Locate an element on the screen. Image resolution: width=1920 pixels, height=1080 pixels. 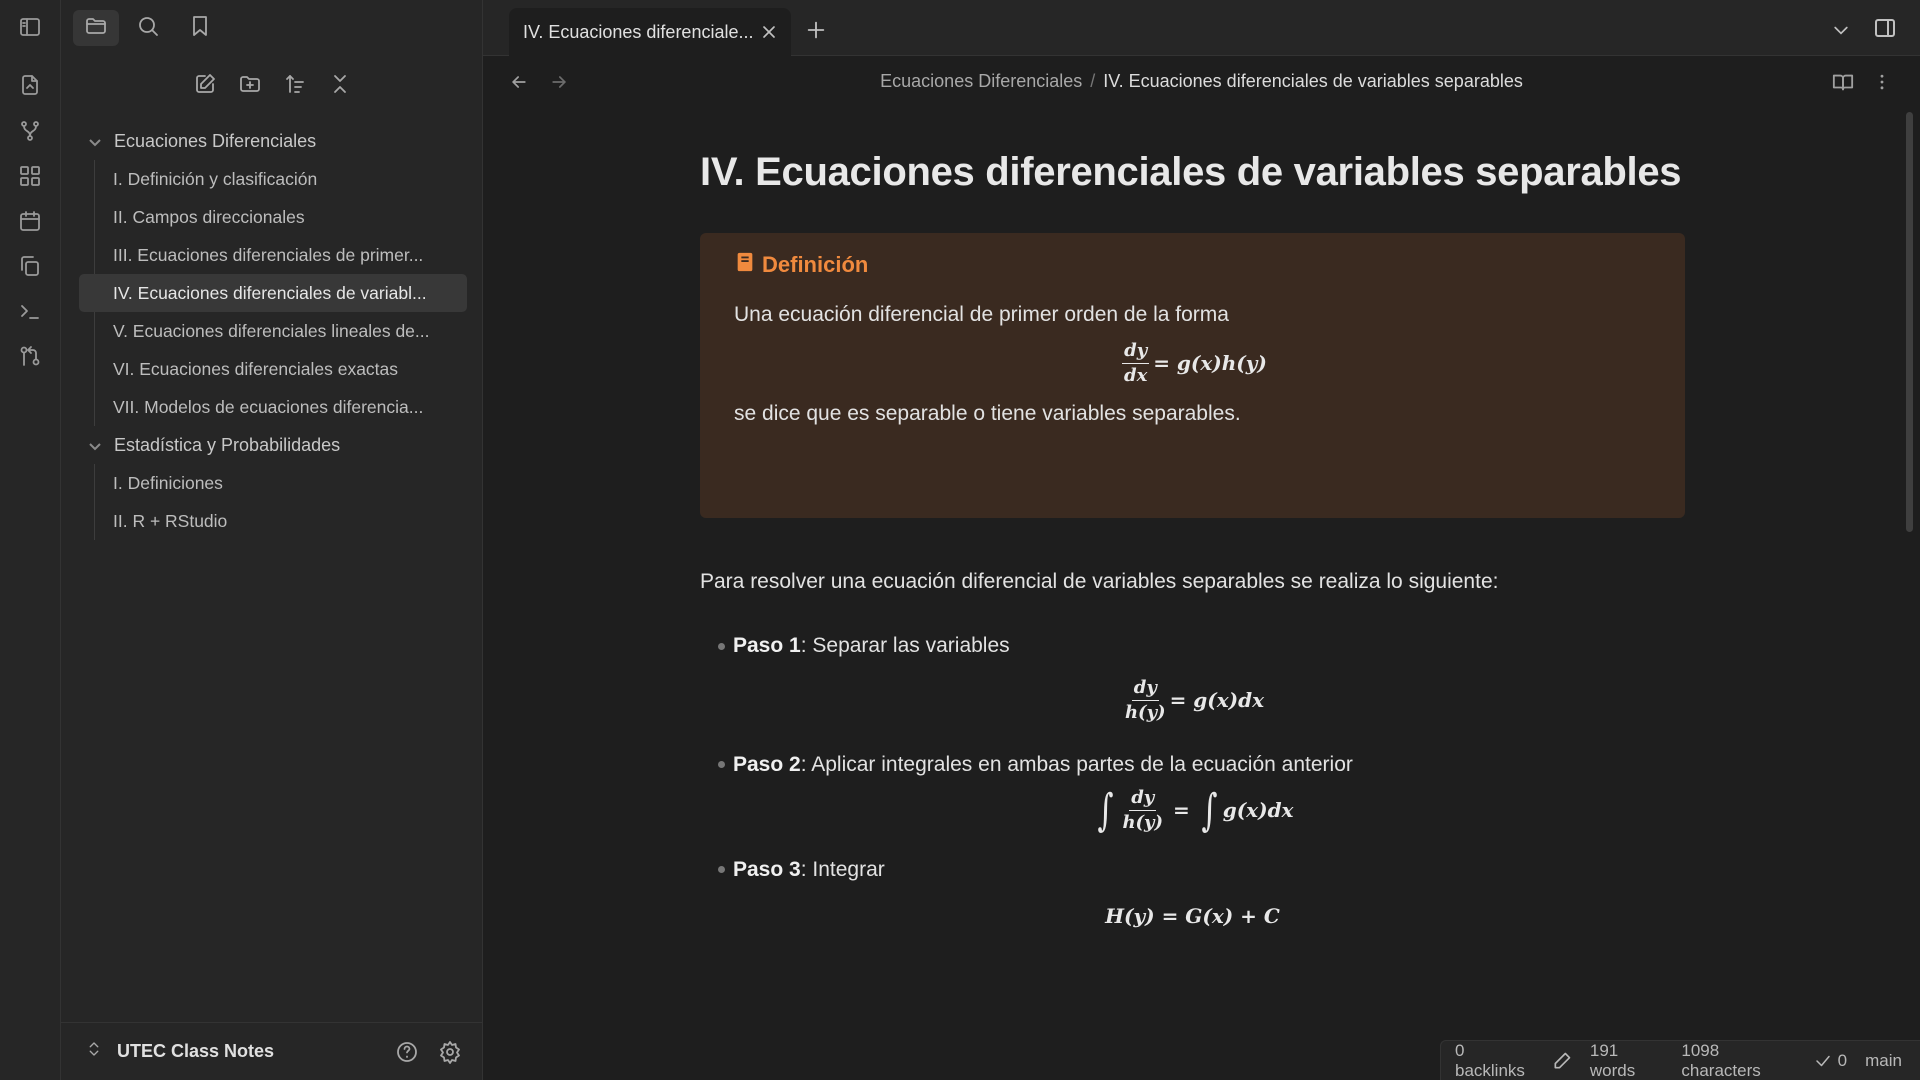
edit-mode-pencil-icon is located at coordinates (1562, 1061).